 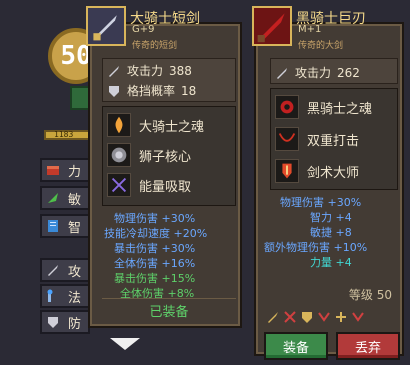 I want to click on stat-row-agility: 敏, so click(x=65, y=198).